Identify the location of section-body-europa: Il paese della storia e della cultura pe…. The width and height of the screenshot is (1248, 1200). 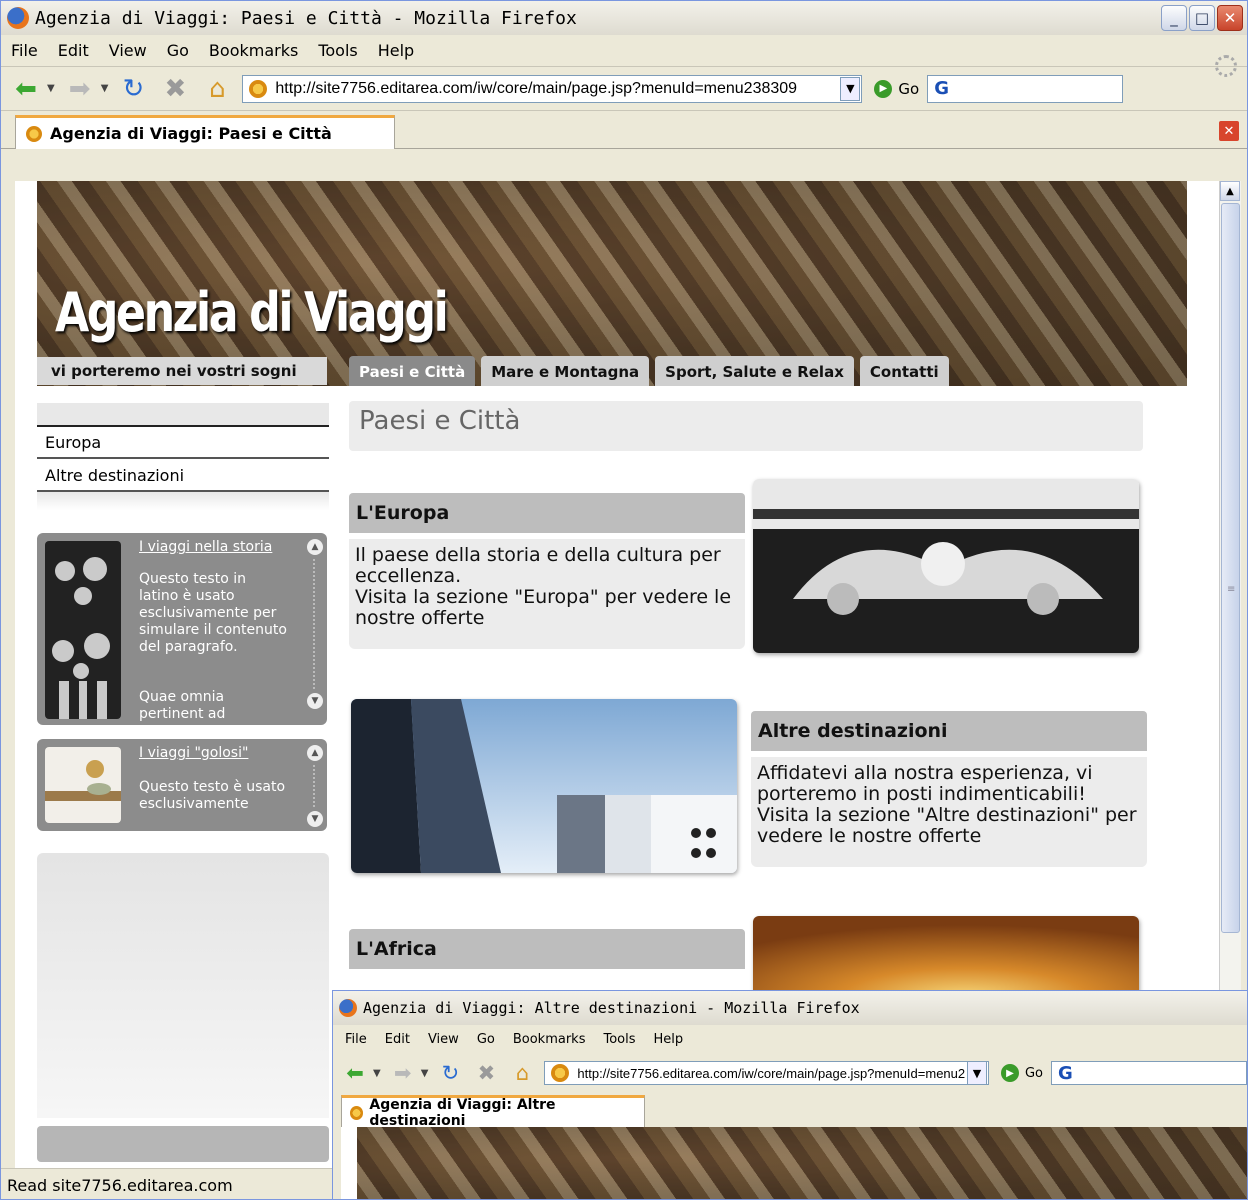
(547, 594).